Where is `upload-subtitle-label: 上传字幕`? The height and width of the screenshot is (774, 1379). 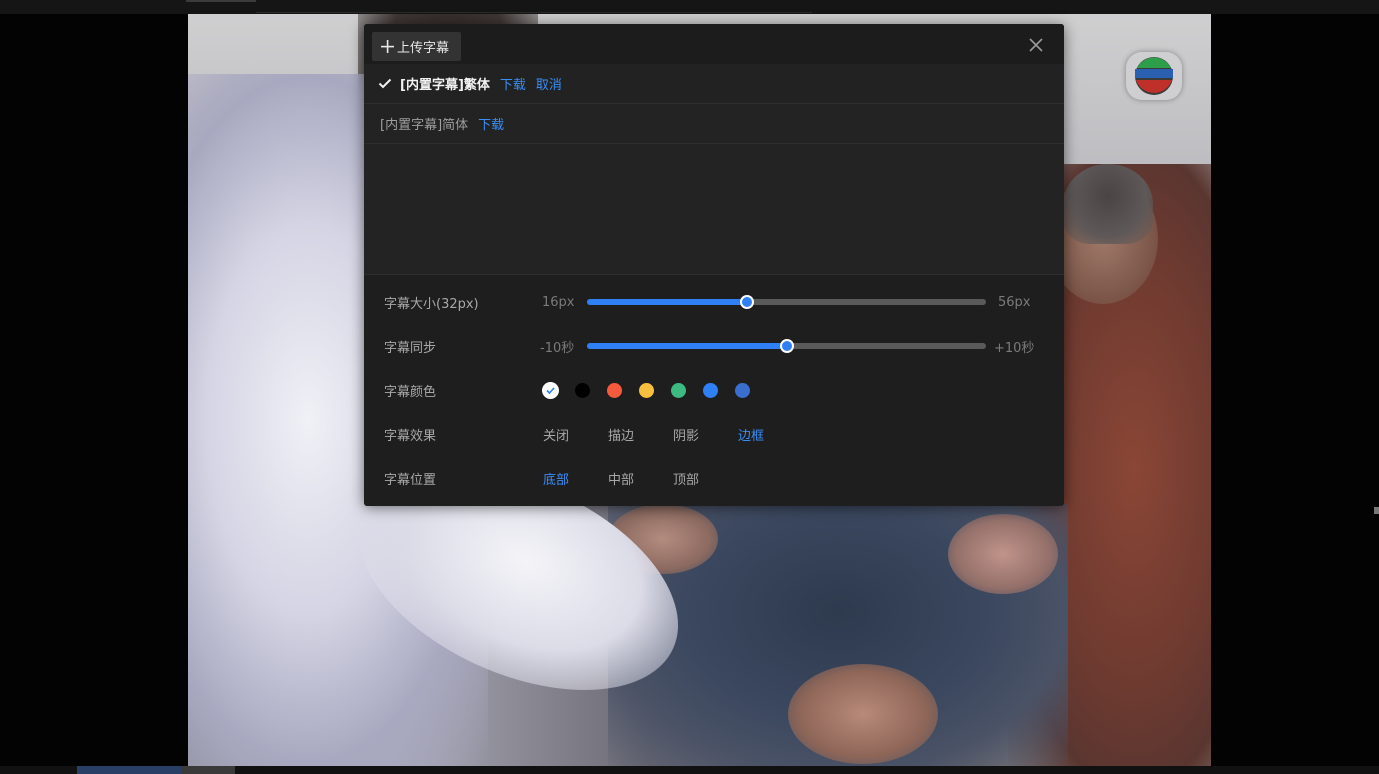 upload-subtitle-label: 上传字幕 is located at coordinates (423, 48).